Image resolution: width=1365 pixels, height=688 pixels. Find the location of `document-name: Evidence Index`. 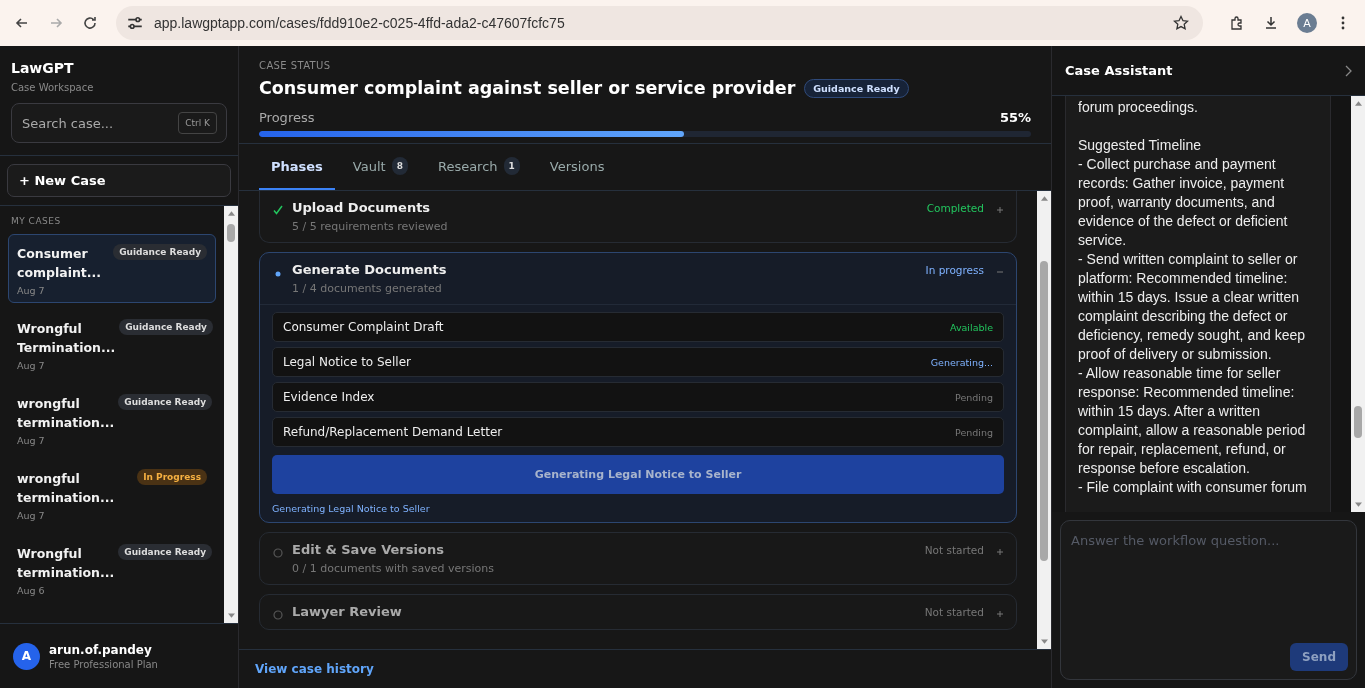

document-name: Evidence Index is located at coordinates (329, 397).